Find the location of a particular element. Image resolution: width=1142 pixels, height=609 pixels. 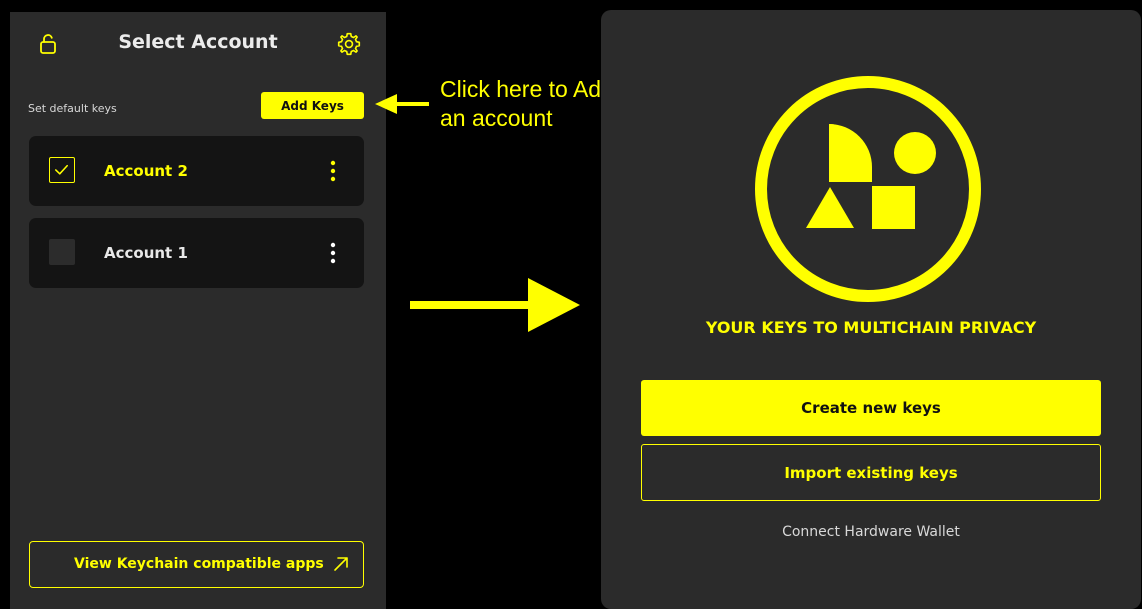

keychain-logo-icon is located at coordinates (868, 189).